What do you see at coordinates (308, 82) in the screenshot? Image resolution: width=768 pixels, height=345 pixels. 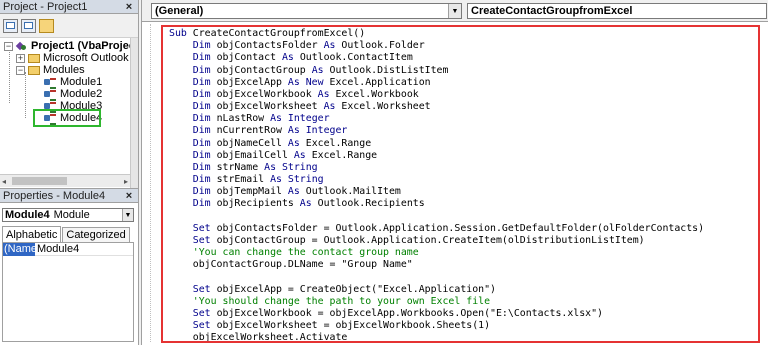 I see `code-keyword: As New` at bounding box center [308, 82].